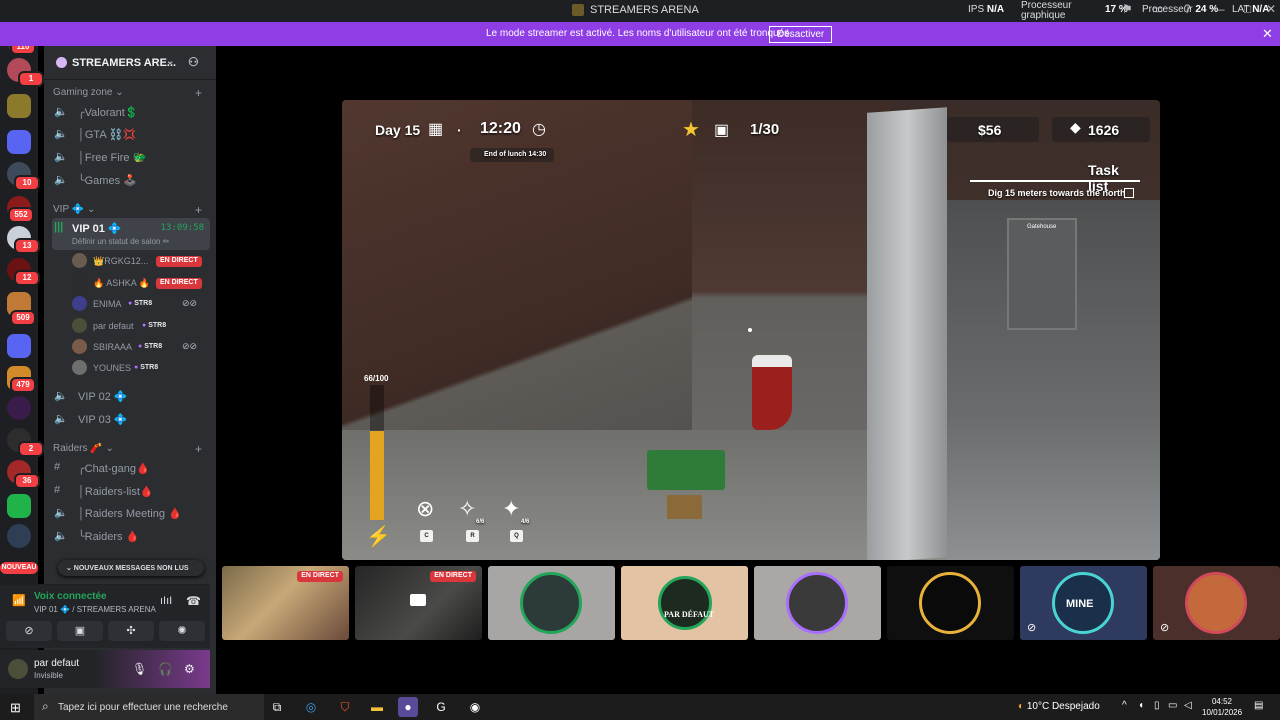 The width and height of the screenshot is (1280, 720). Describe the element at coordinates (131, 112) in the screenshot. I see `channel-valorant: 🔈 ╭Valorant💲` at that location.